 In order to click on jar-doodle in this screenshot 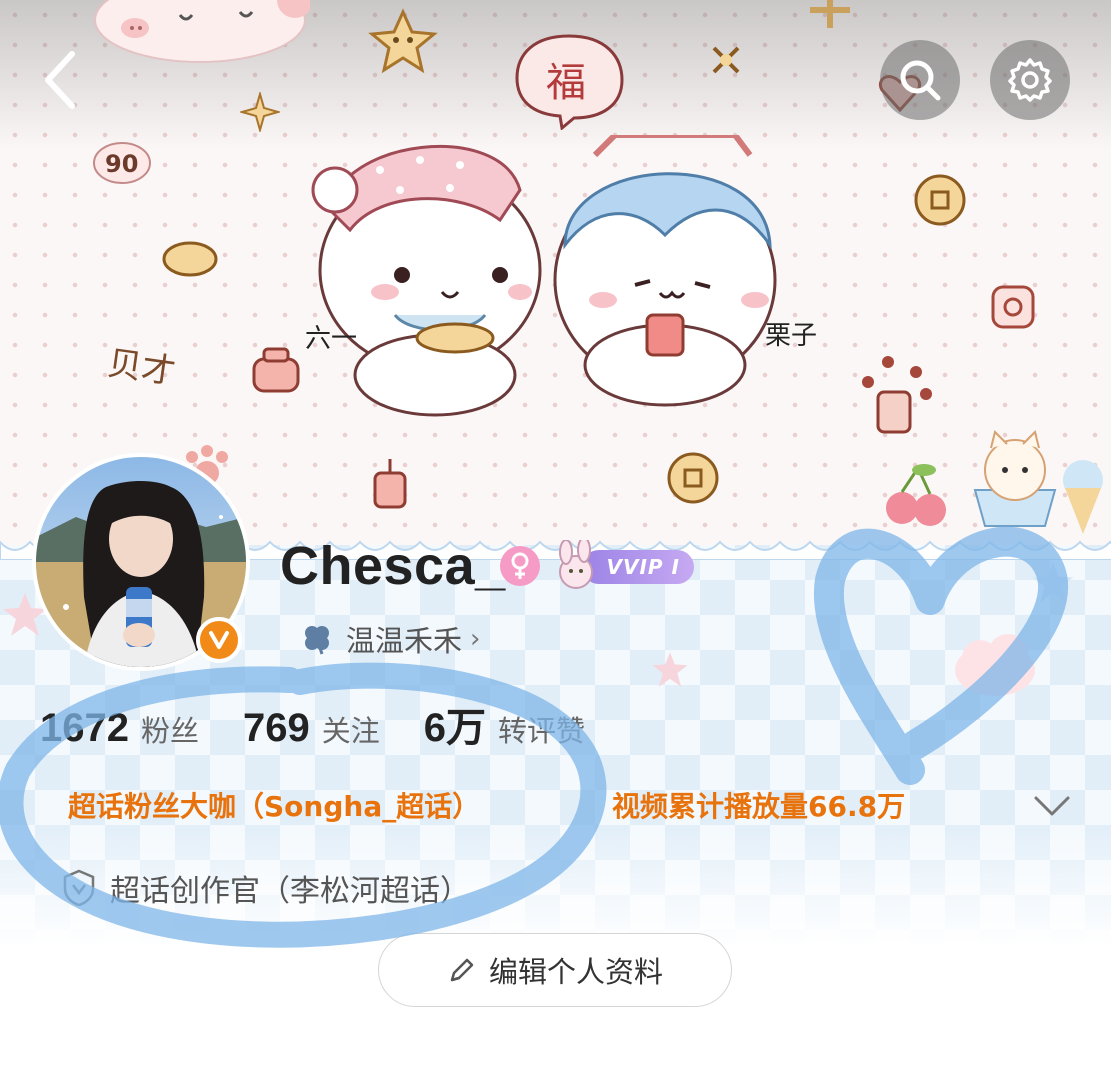, I will do `click(897, 395)`.